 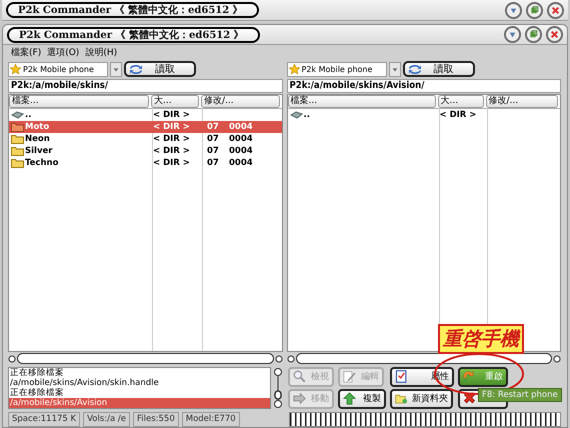 What do you see at coordinates (155, 419) in the screenshot?
I see `status-cell: Files:550` at bounding box center [155, 419].